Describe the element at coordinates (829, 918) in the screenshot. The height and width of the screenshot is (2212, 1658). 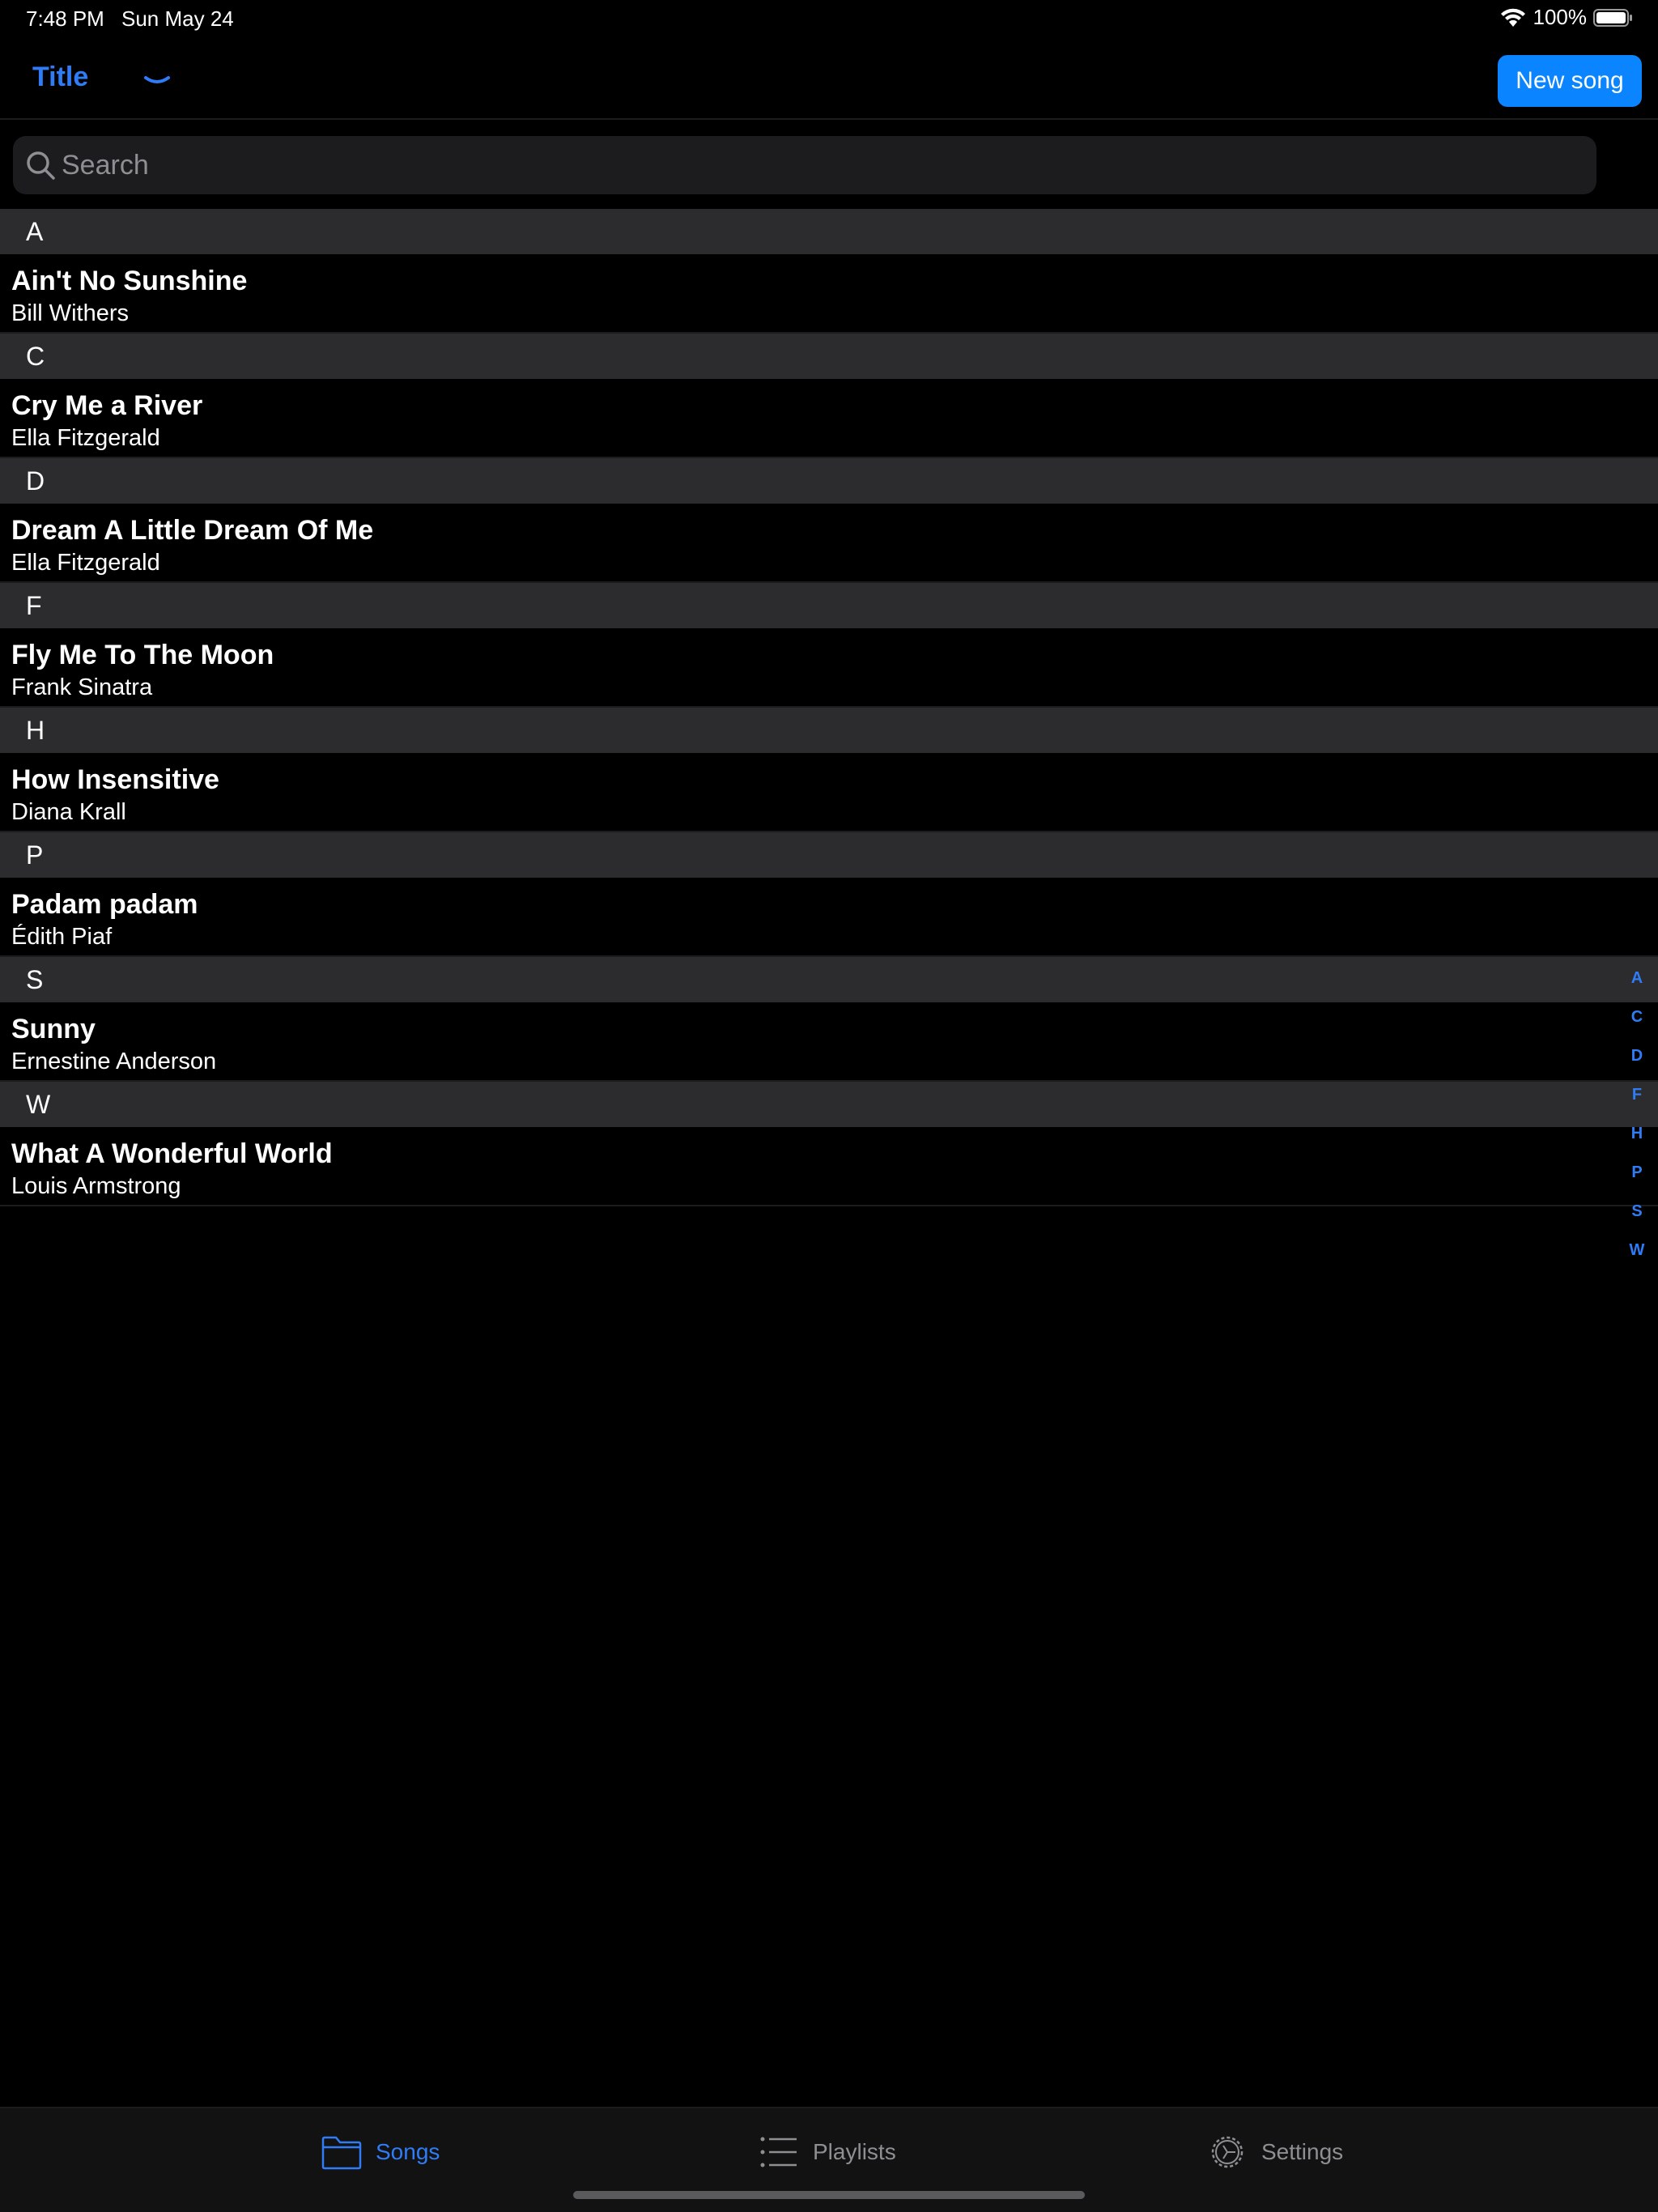
I see `song-row: Padam padam Édith Piaf` at that location.